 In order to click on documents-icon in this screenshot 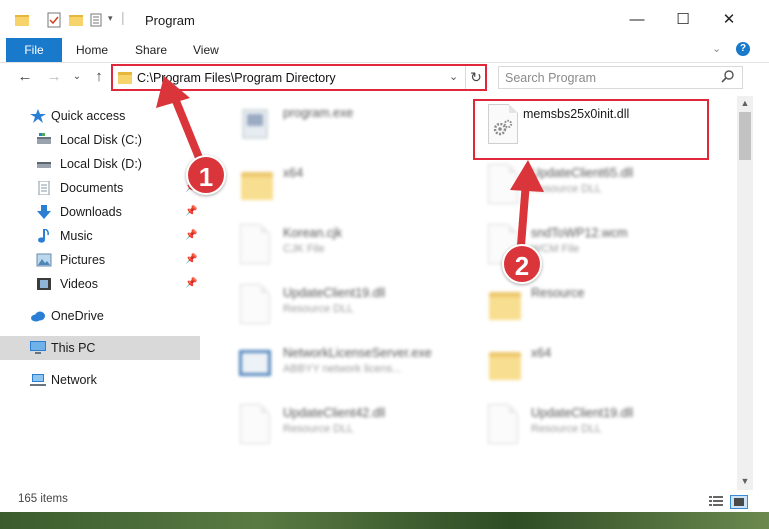, I will do `click(44, 188)`.